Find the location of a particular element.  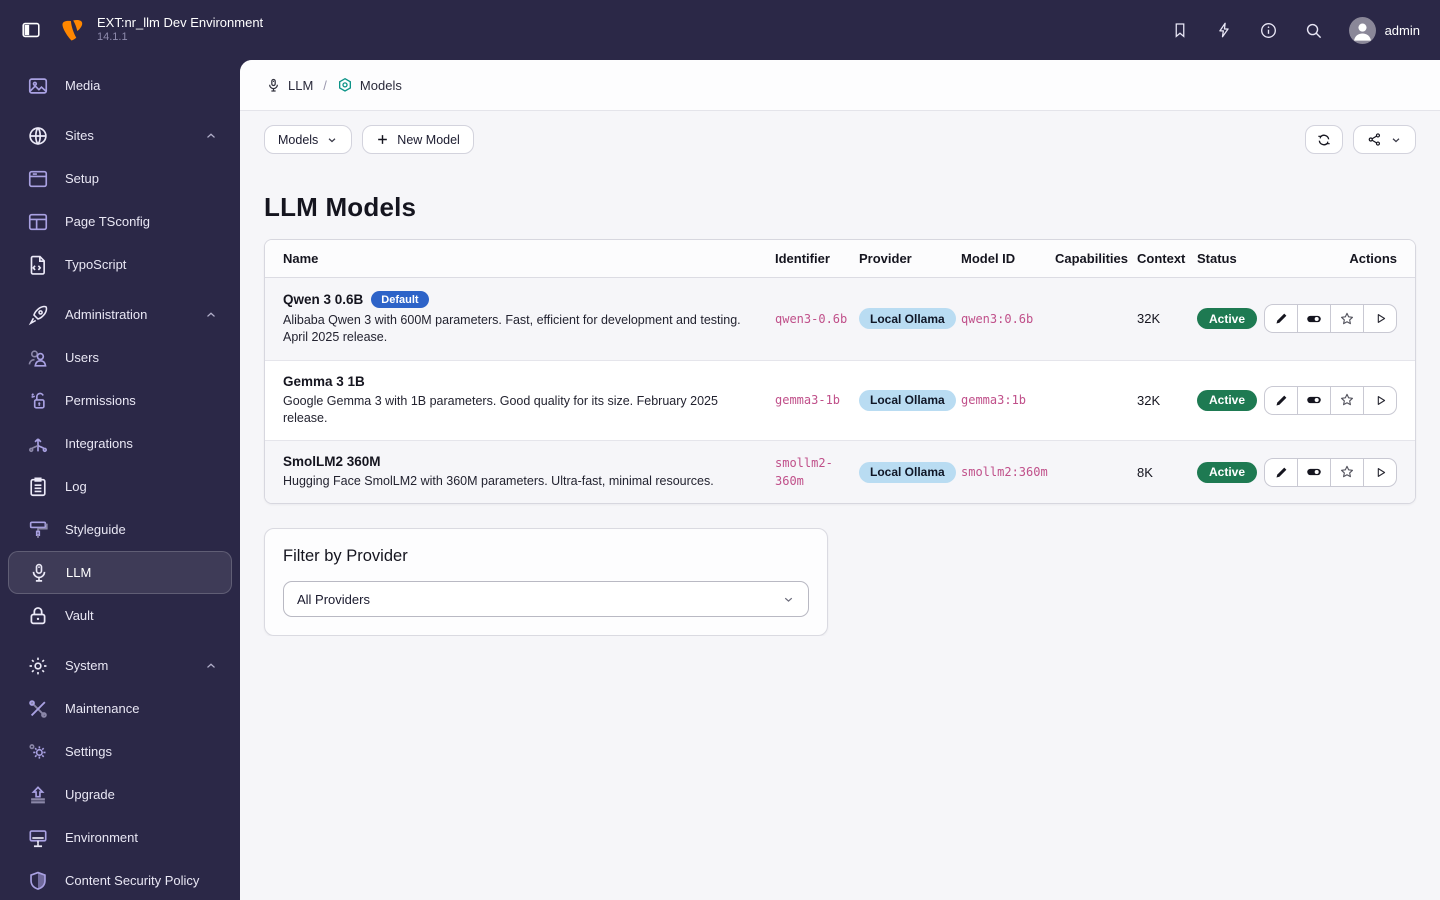

provider-filter-value: All Providers is located at coordinates (333, 599).